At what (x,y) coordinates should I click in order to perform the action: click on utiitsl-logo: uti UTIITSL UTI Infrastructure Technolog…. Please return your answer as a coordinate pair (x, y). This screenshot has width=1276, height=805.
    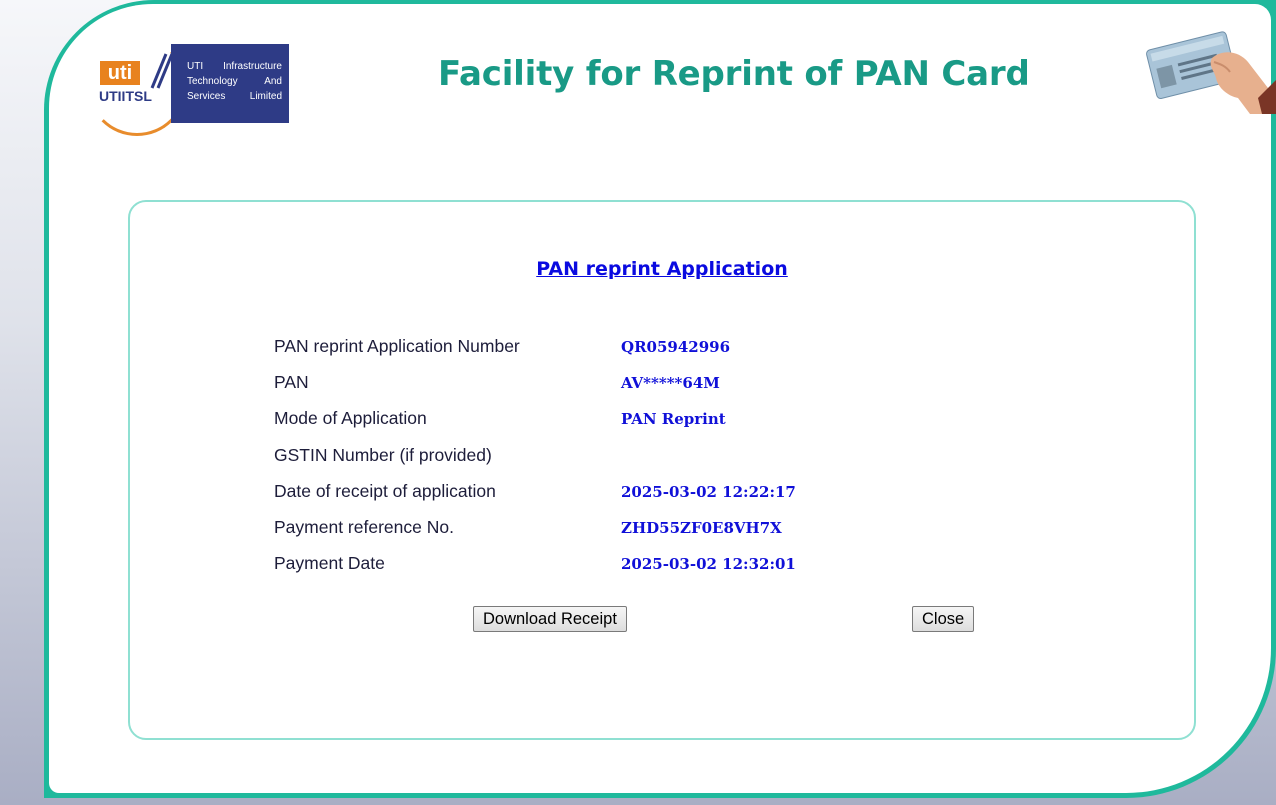
    Looking at the image, I should click on (188, 86).